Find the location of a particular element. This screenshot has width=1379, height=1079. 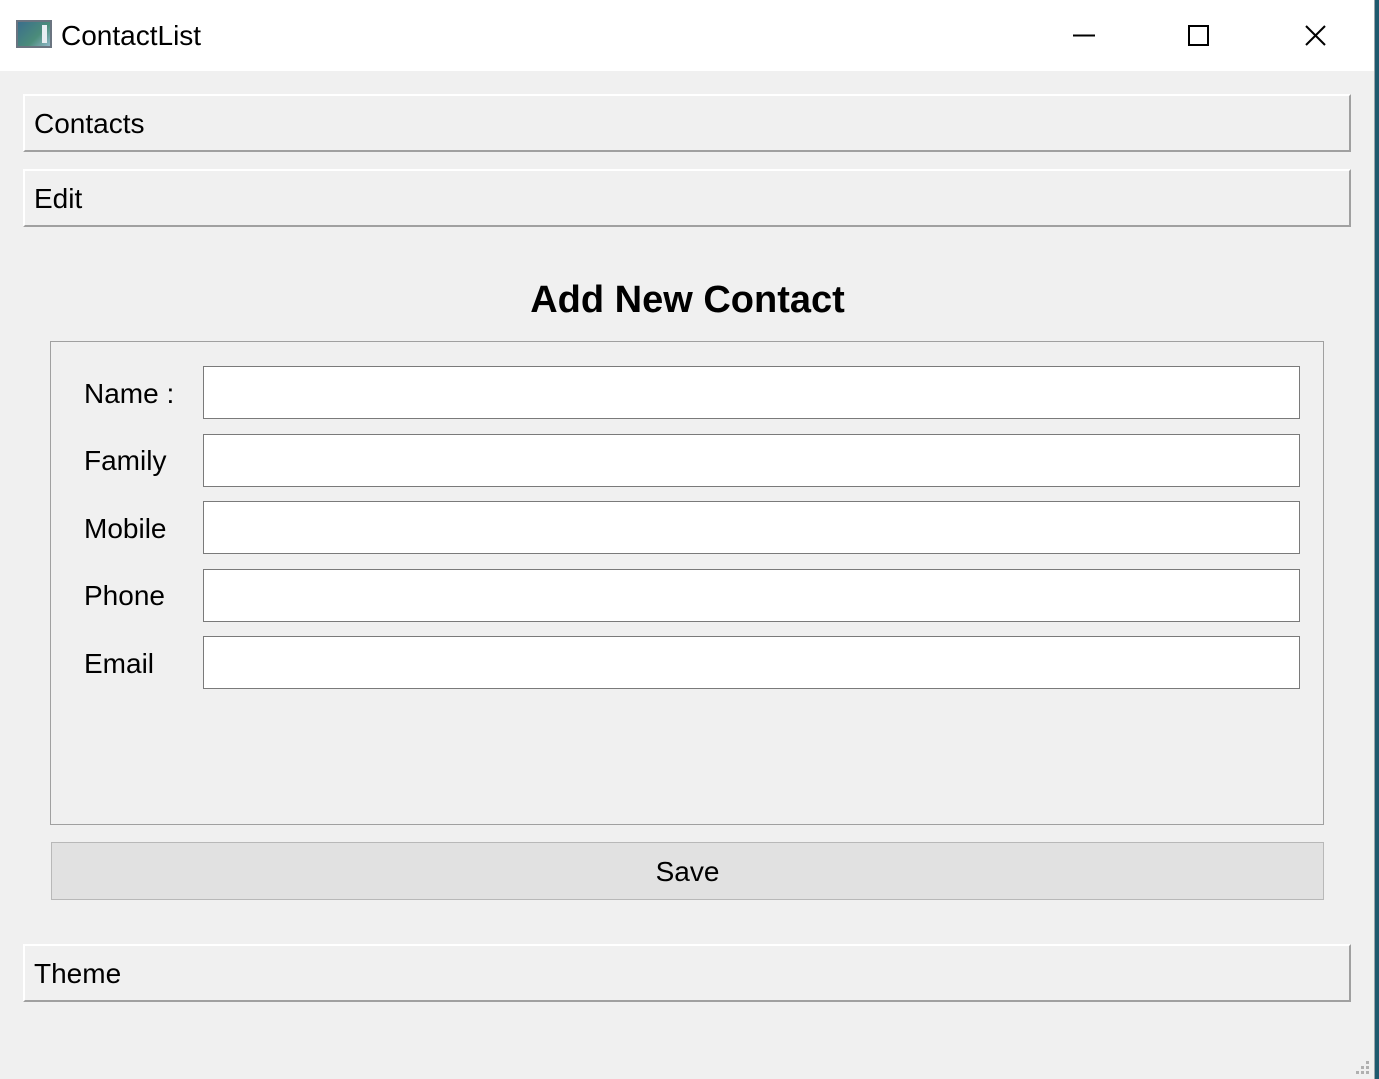

contacts-section-header: Contacts is located at coordinates (687, 123).